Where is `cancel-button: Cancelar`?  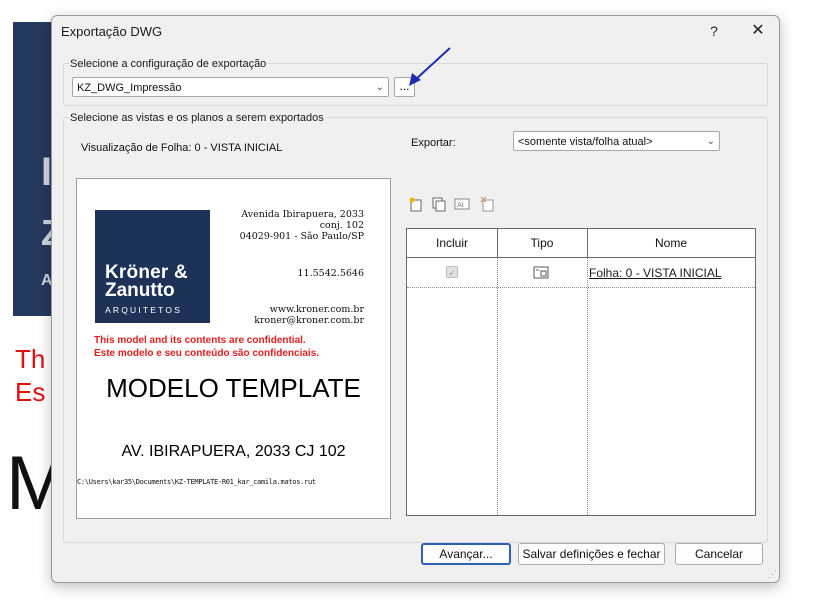
cancel-button: Cancelar is located at coordinates (719, 554).